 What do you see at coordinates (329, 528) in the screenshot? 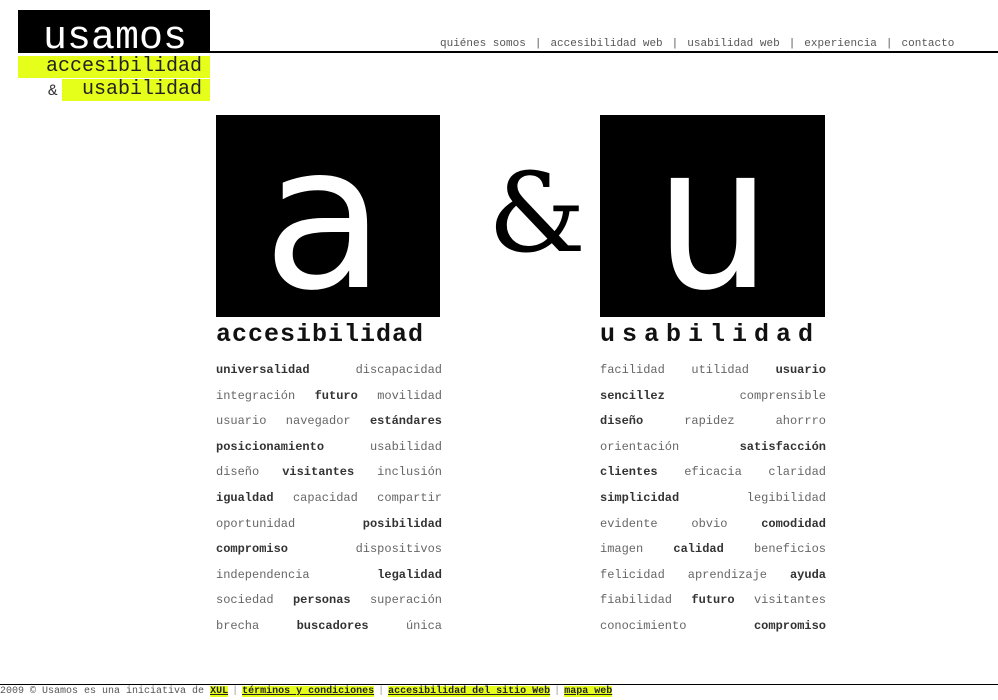
I see `accesibilidad-word-row: oportunidad posibilidad` at bounding box center [329, 528].